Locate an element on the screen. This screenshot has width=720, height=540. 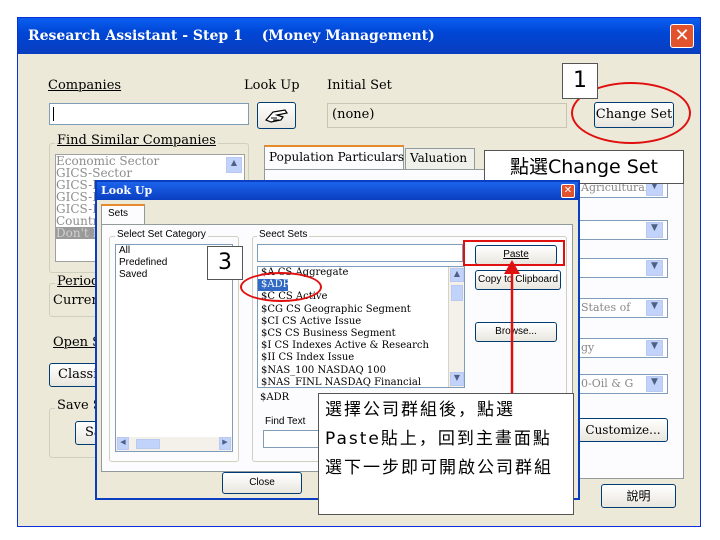
set-item: $NAS_FINL NASDAQ Financial is located at coordinates (361, 382).